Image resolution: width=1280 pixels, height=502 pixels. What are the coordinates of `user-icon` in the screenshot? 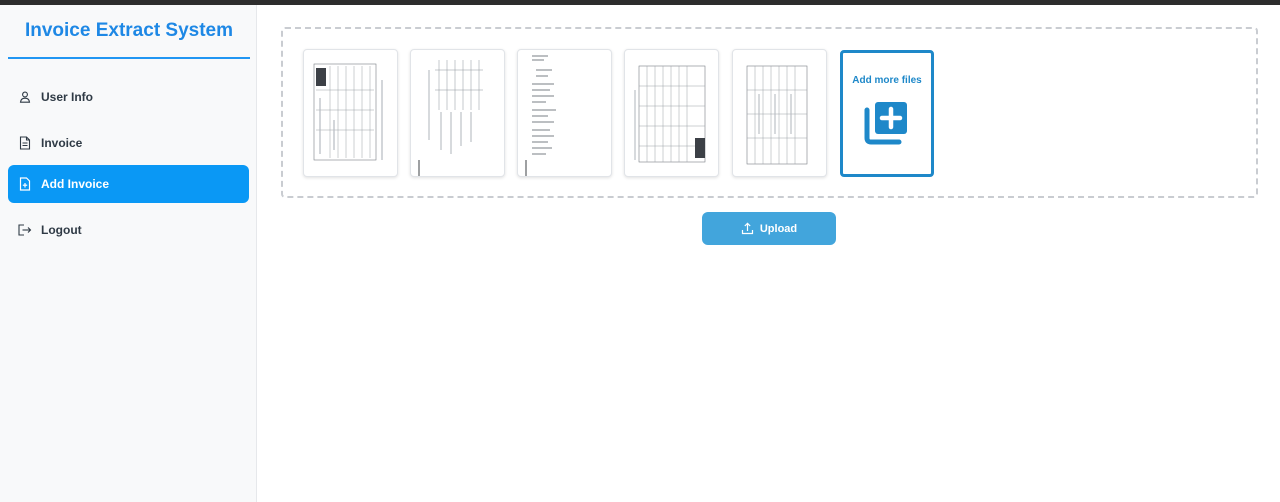 It's located at (25, 97).